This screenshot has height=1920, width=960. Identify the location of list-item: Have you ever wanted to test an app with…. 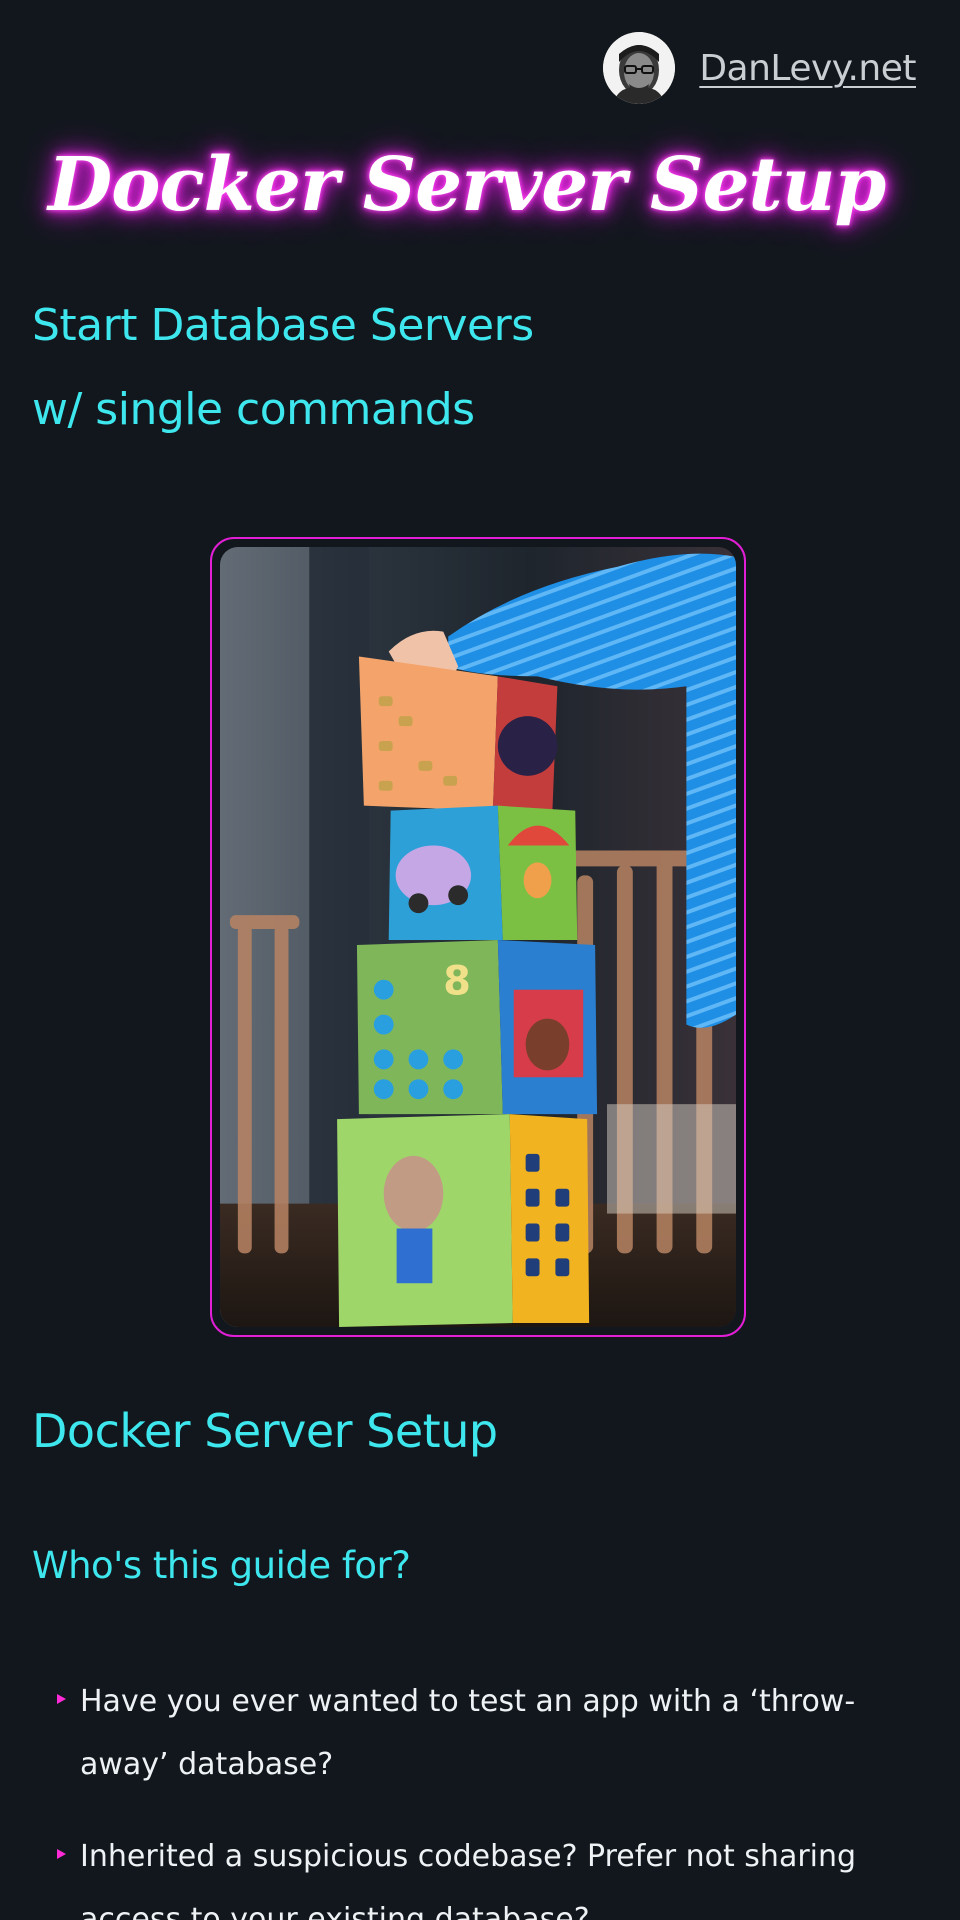
(480, 1733).